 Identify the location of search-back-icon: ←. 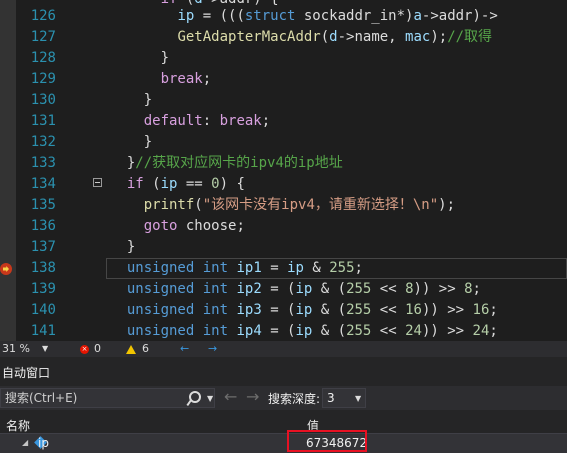
(230, 396).